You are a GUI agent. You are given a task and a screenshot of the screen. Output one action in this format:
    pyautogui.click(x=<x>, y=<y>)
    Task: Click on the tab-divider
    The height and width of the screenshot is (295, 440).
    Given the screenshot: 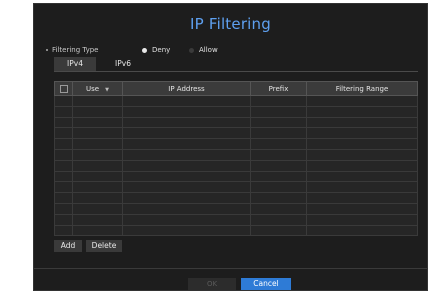 What is the action you would take?
    pyautogui.click(x=236, y=71)
    